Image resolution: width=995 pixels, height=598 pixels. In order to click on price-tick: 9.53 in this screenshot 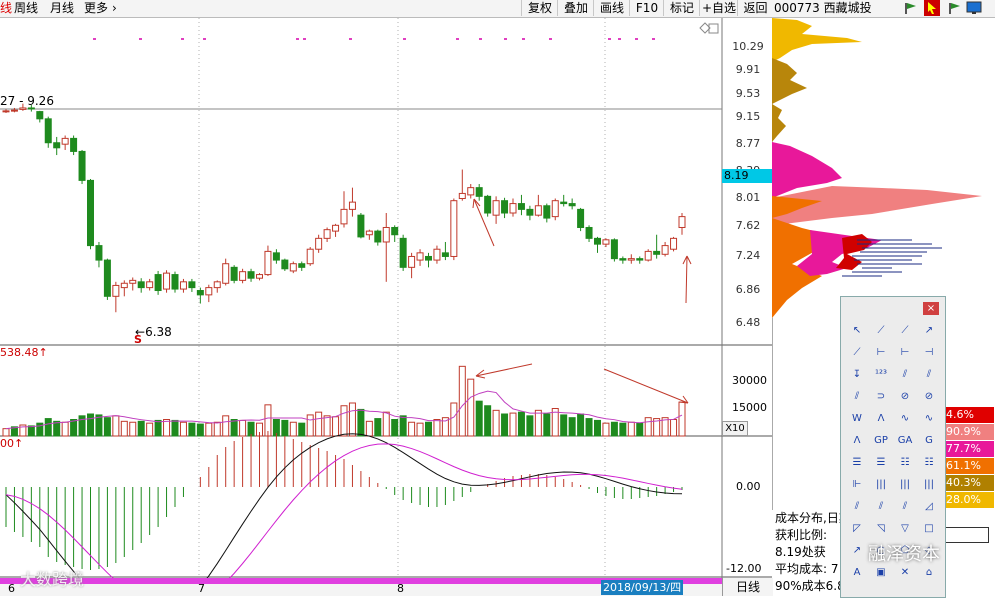, I will do `click(748, 93)`.